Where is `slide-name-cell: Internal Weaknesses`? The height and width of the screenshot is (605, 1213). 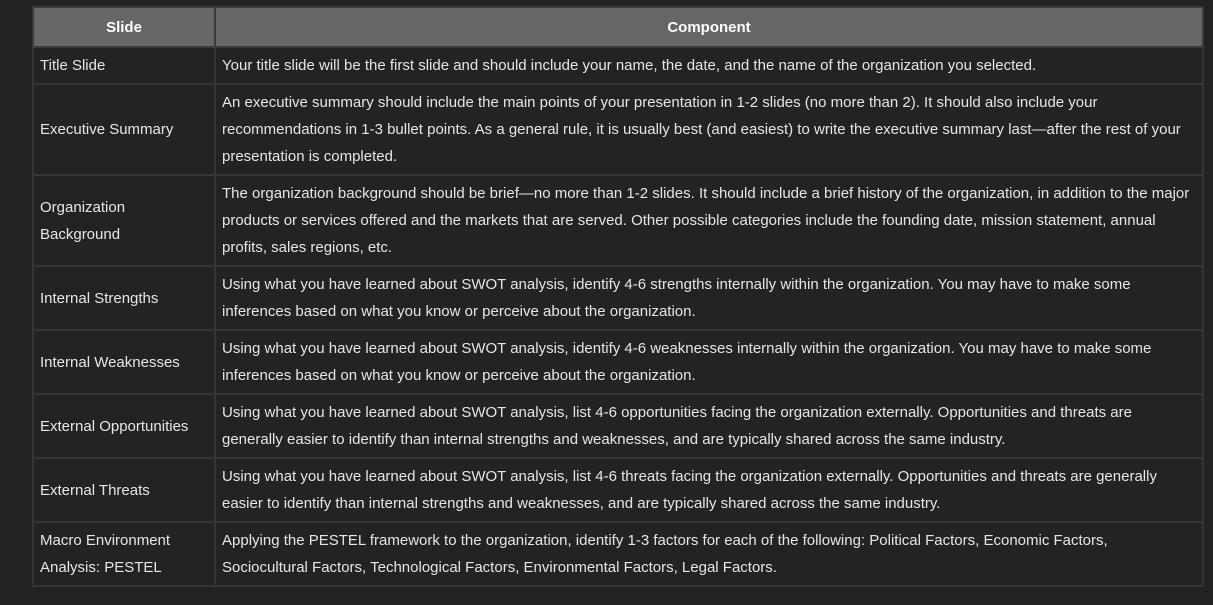 slide-name-cell: Internal Weaknesses is located at coordinates (124, 362).